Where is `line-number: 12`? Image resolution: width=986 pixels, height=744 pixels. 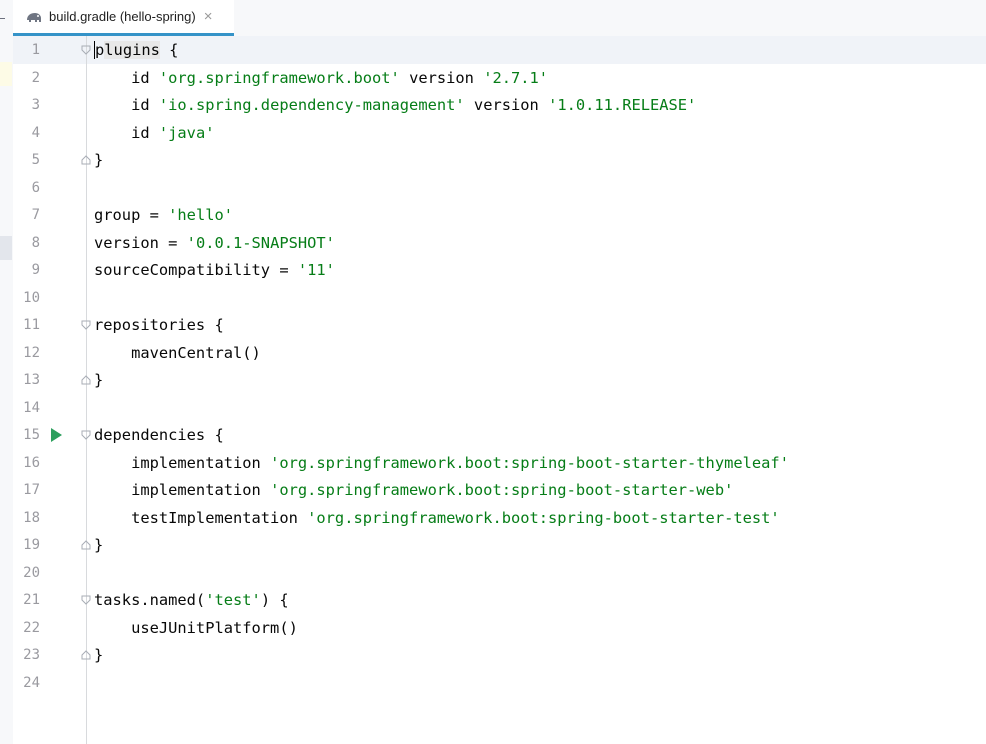
line-number: 12 is located at coordinates (31, 352).